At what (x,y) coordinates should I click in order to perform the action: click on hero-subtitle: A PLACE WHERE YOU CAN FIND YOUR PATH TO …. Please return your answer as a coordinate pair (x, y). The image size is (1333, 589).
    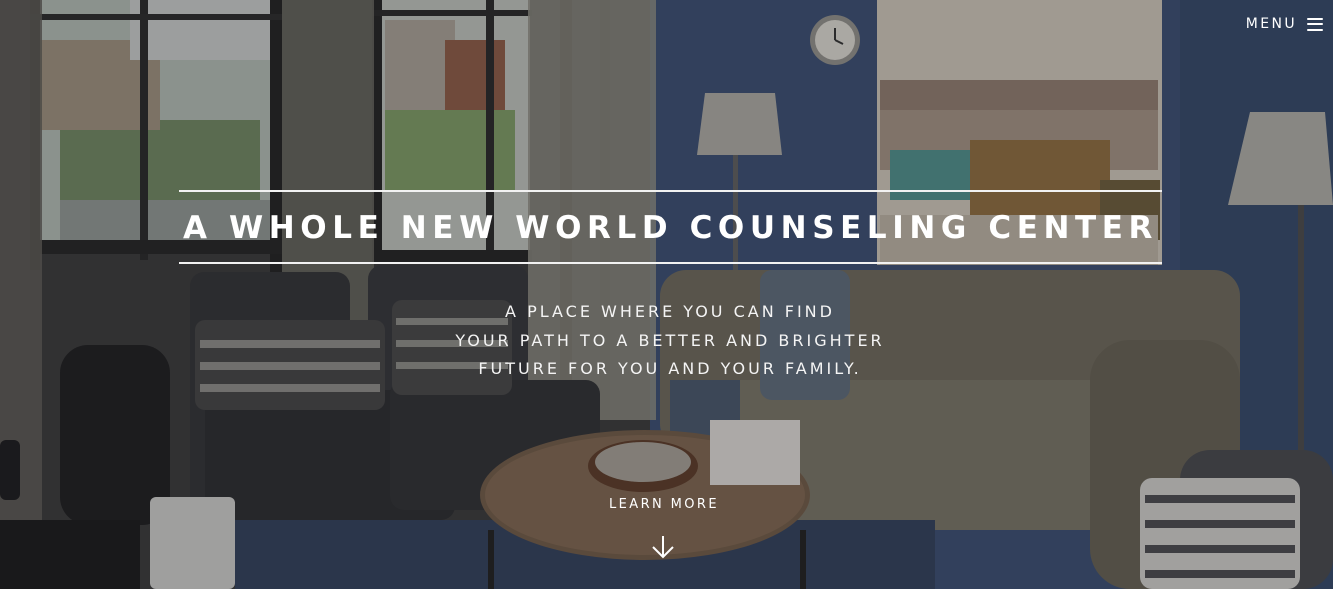
    Looking at the image, I should click on (670, 341).